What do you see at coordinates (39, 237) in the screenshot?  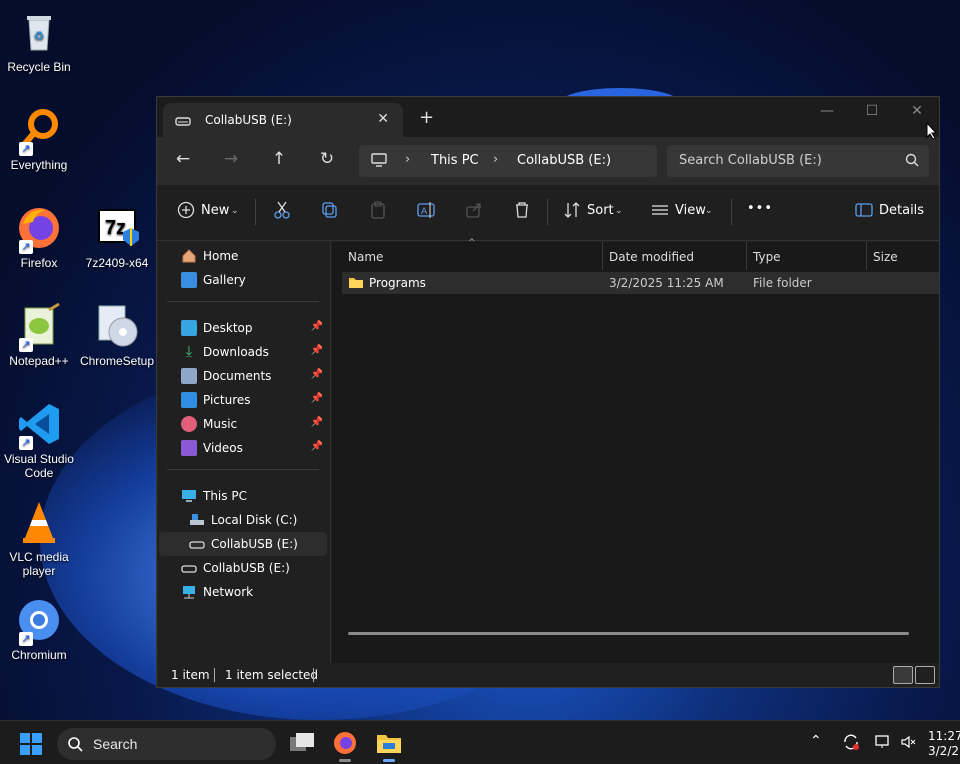 I see `desktop-icon-firefox: ↗ Firefox` at bounding box center [39, 237].